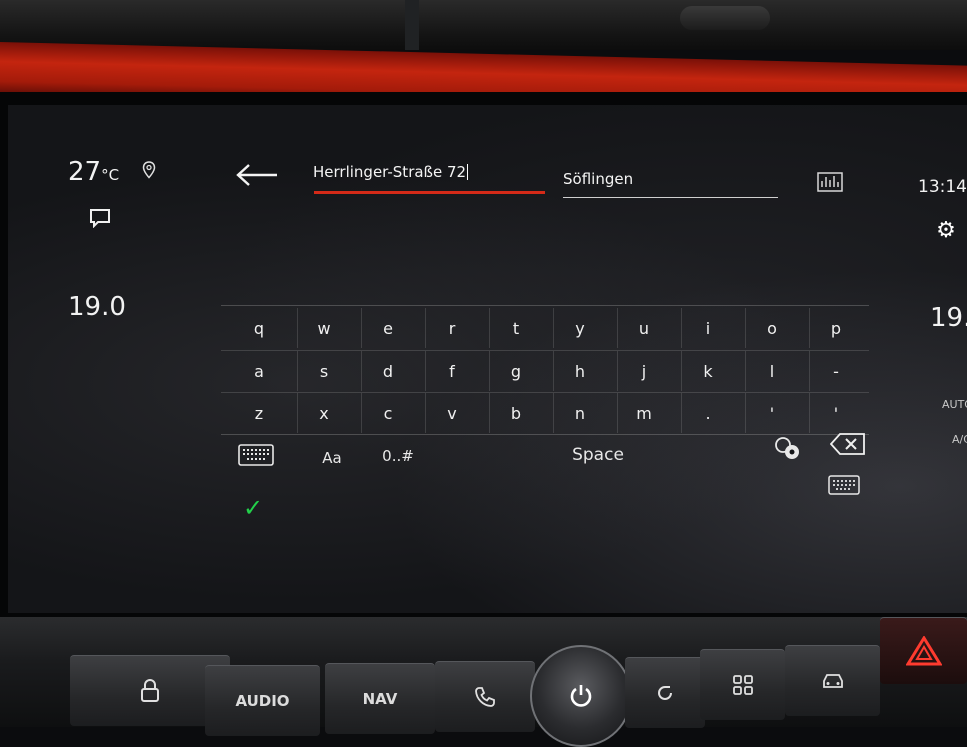 The height and width of the screenshot is (747, 967). I want to click on key-row3-8: ', so click(771, 413).